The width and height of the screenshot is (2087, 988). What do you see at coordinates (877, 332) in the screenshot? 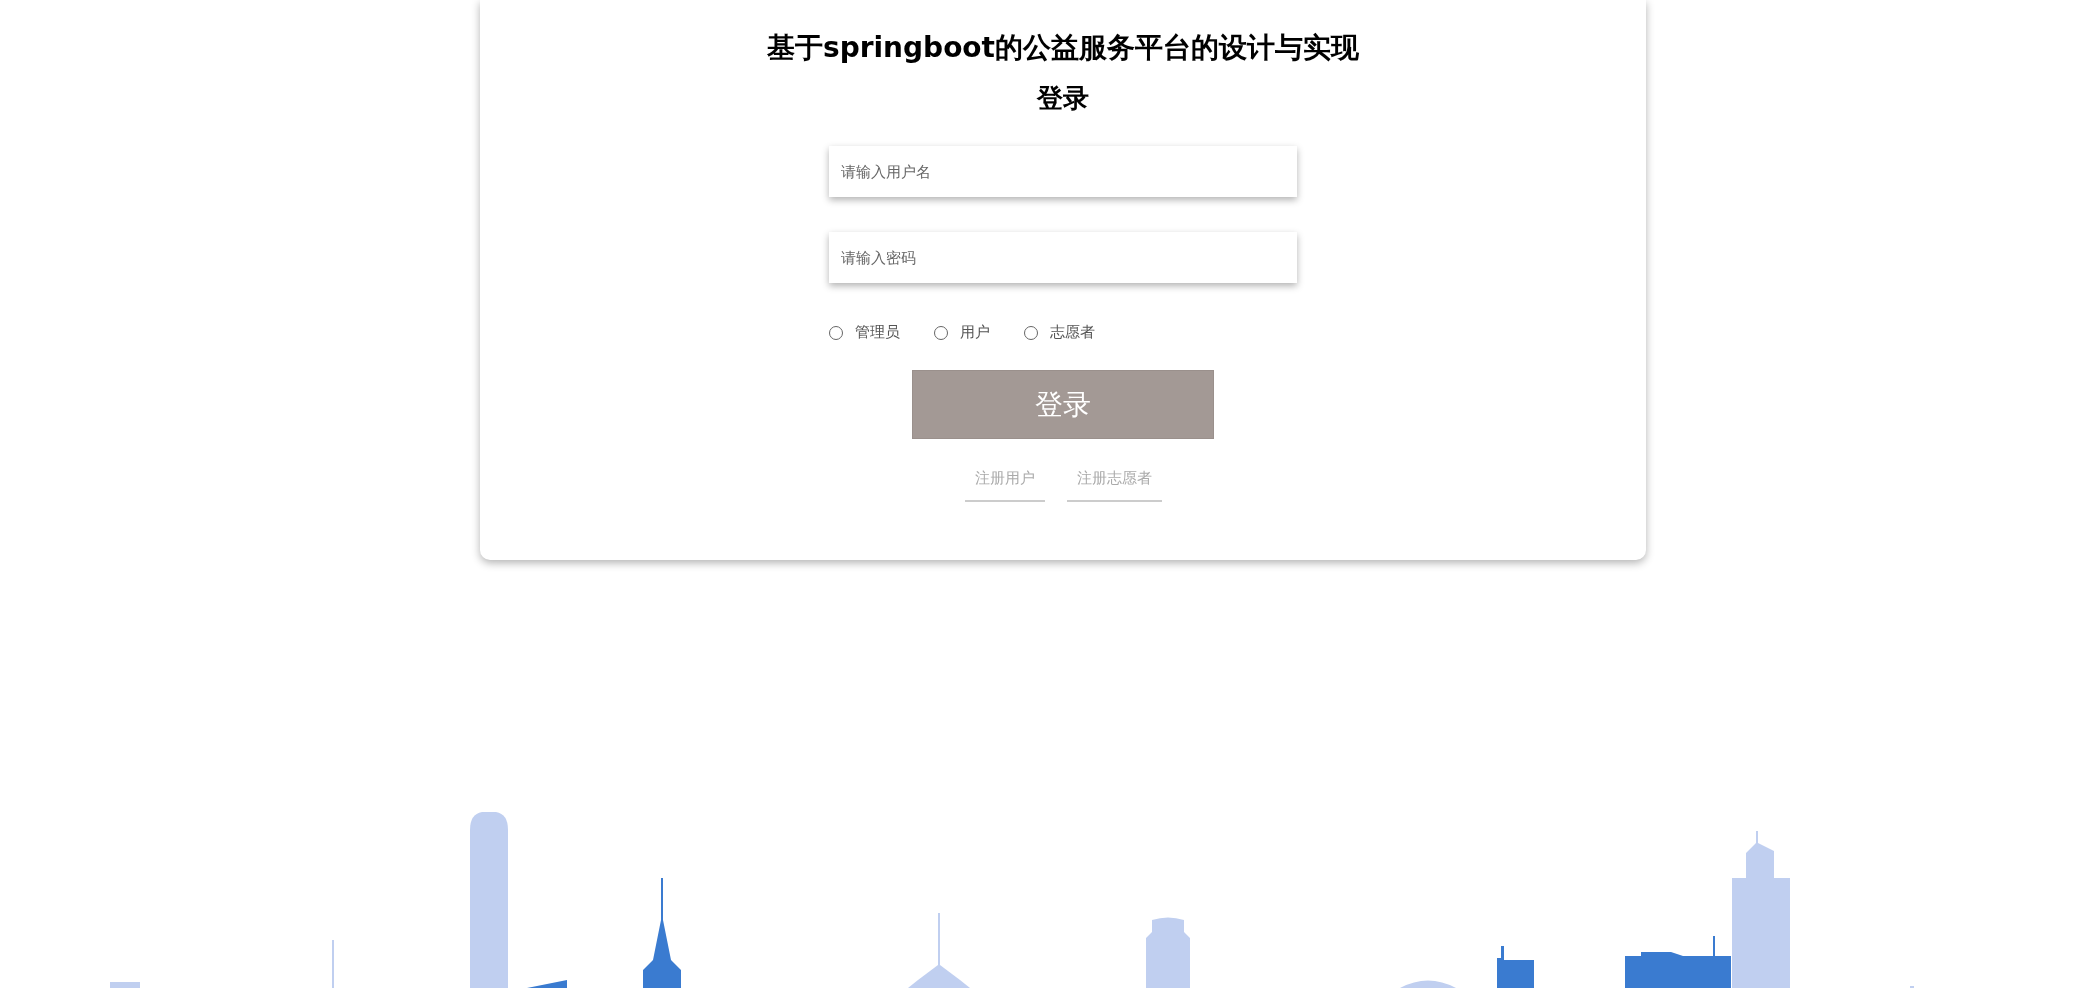
I see `role-label: 管理员` at bounding box center [877, 332].